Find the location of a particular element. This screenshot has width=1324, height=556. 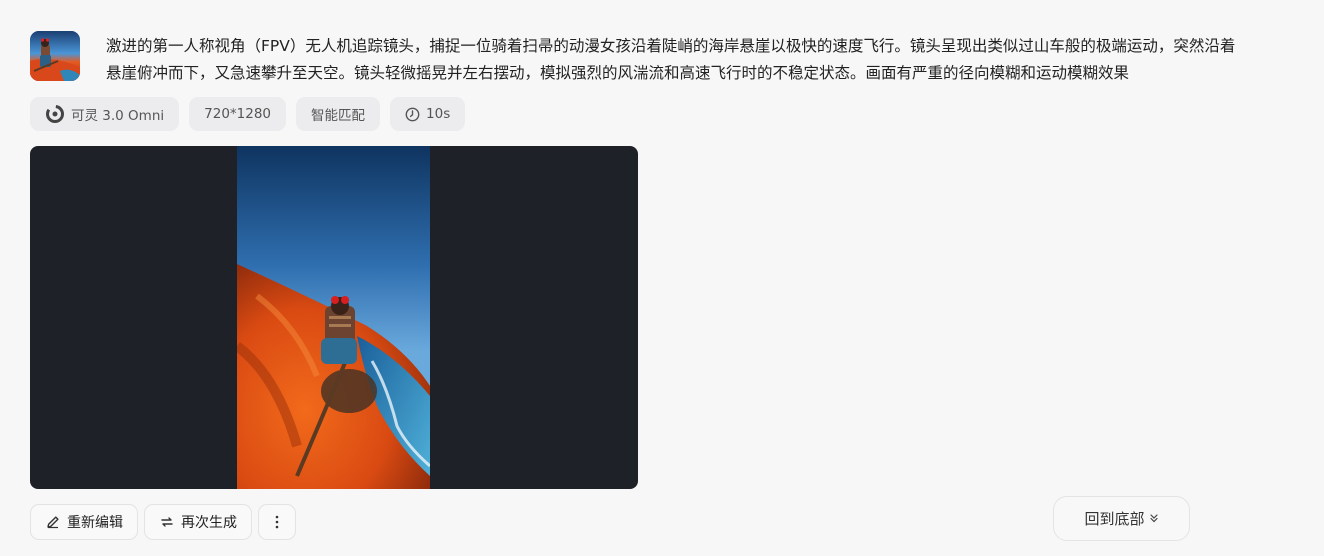

model-tag: 可灵 3.0 Omni is located at coordinates (105, 114).